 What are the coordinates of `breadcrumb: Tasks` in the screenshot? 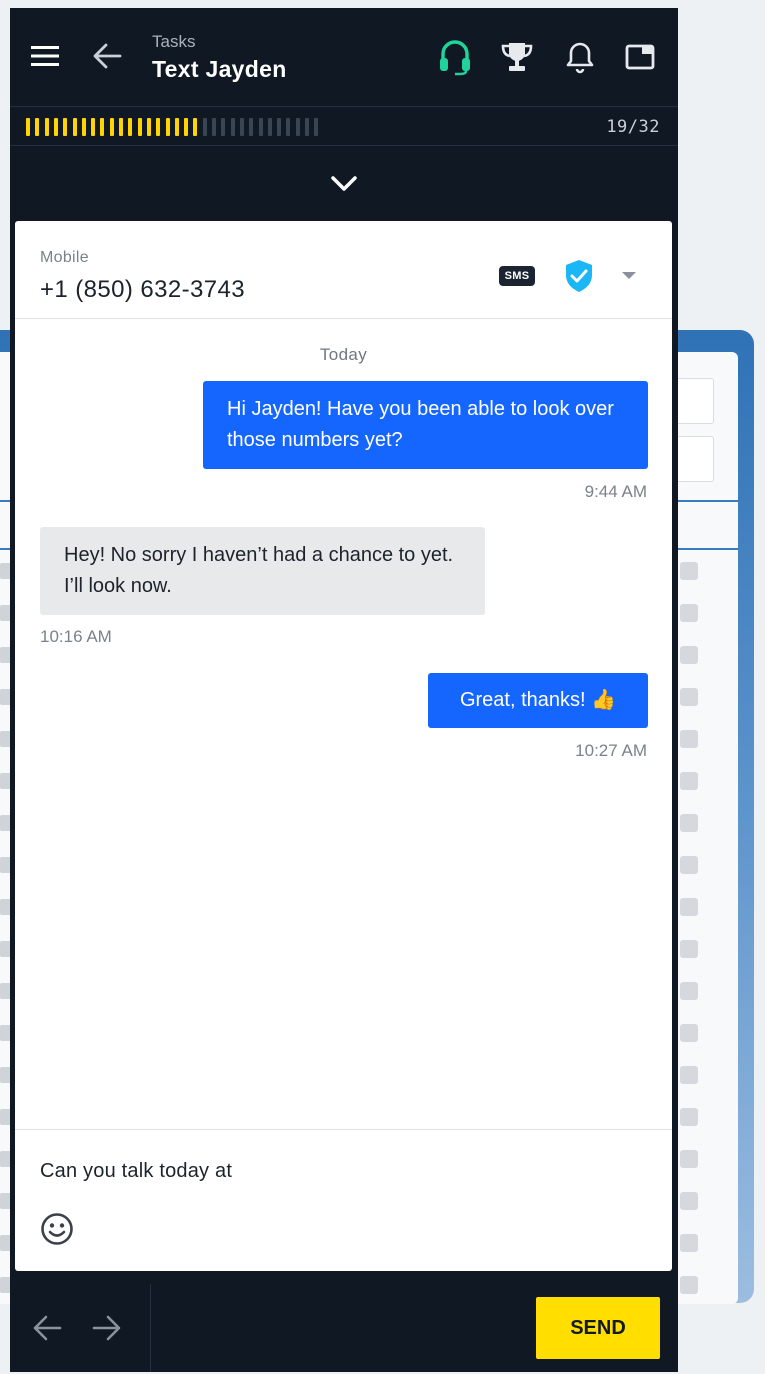 It's located at (174, 41).